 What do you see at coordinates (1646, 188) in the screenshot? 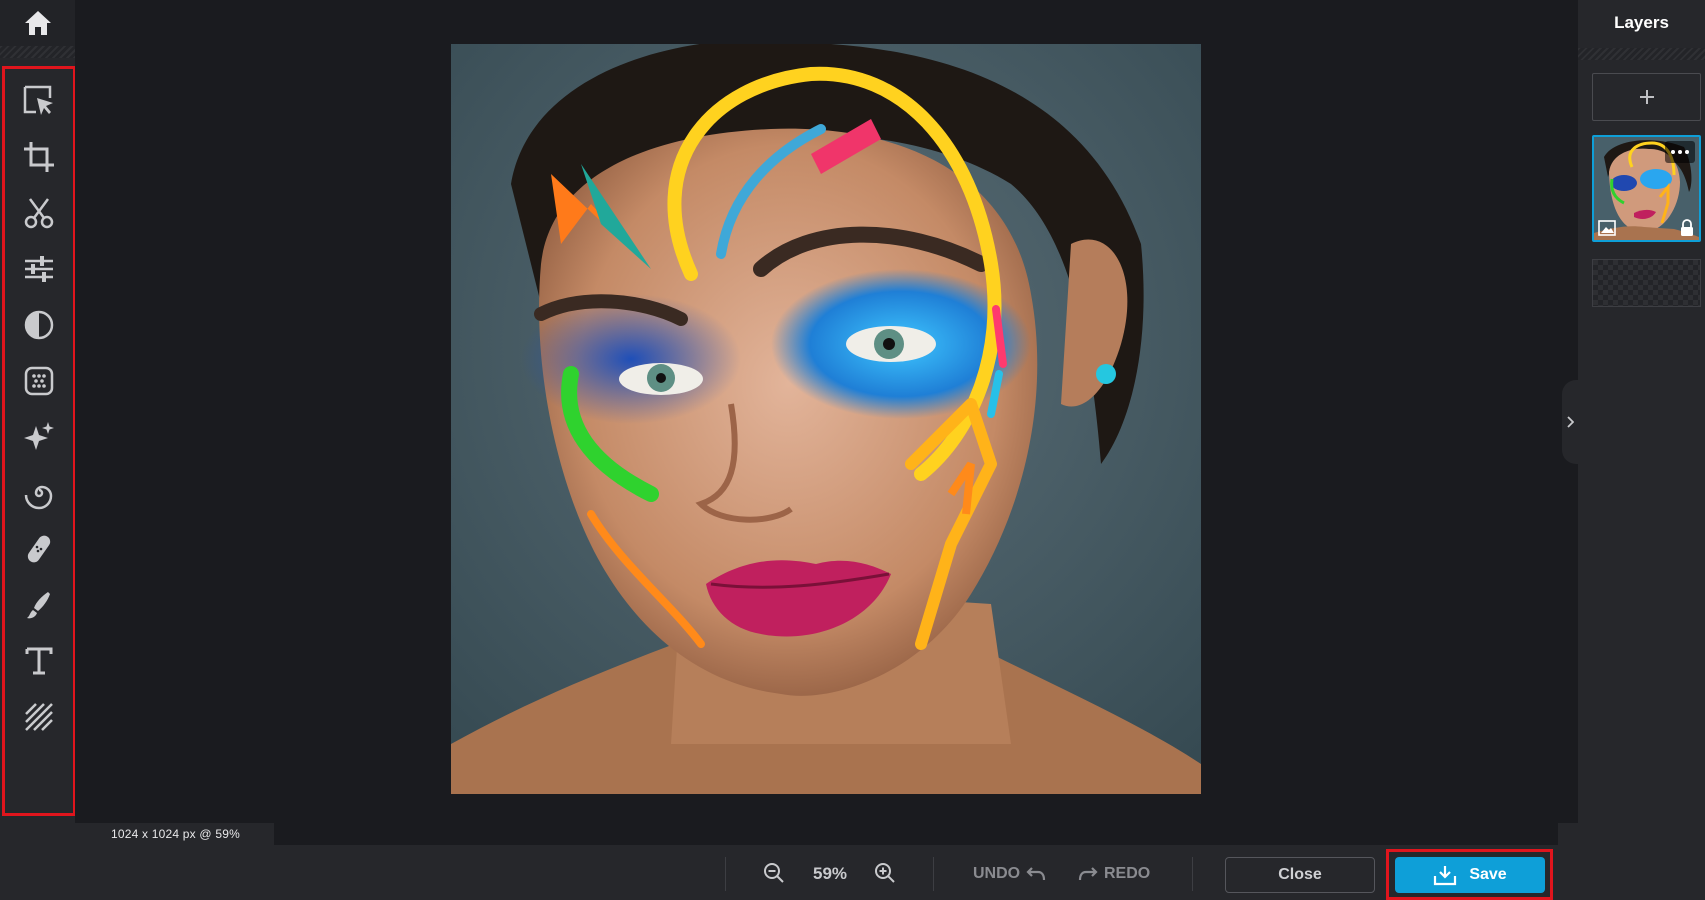
I see `layer-item-image` at bounding box center [1646, 188].